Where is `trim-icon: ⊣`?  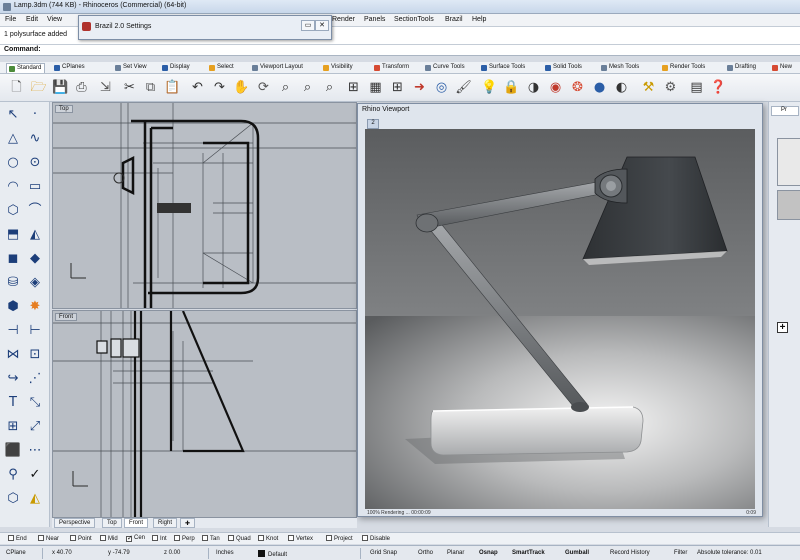 trim-icon: ⊣ is located at coordinates (13, 331).